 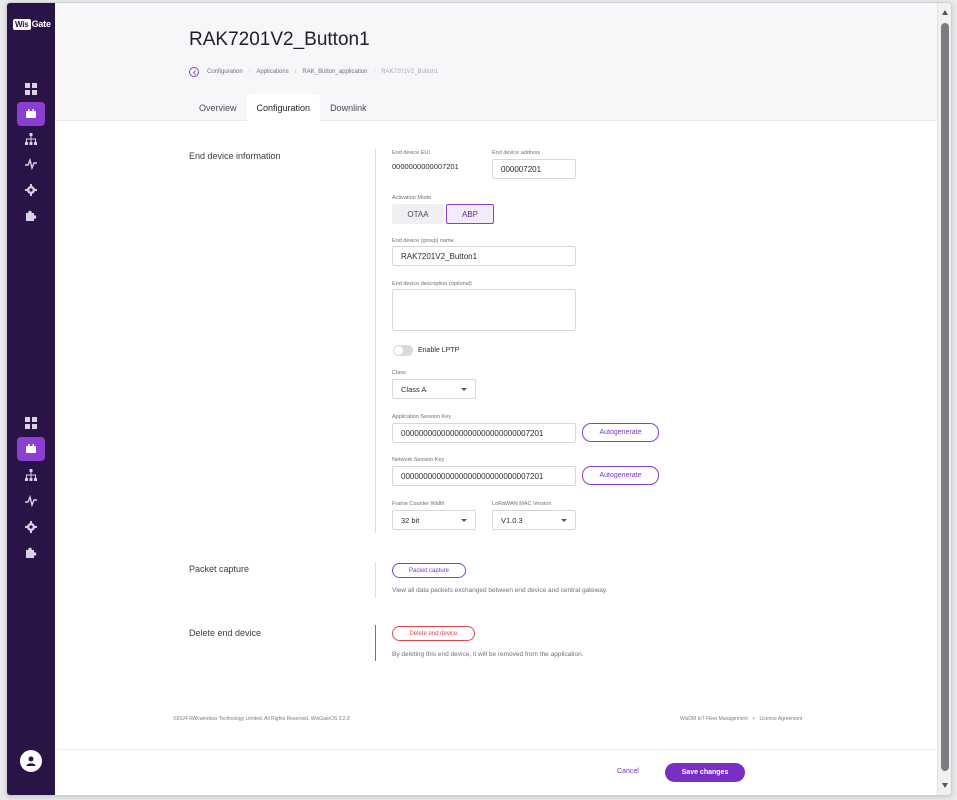 What do you see at coordinates (439, 350) in the screenshot?
I see `lptp-label: Enable LPTP` at bounding box center [439, 350].